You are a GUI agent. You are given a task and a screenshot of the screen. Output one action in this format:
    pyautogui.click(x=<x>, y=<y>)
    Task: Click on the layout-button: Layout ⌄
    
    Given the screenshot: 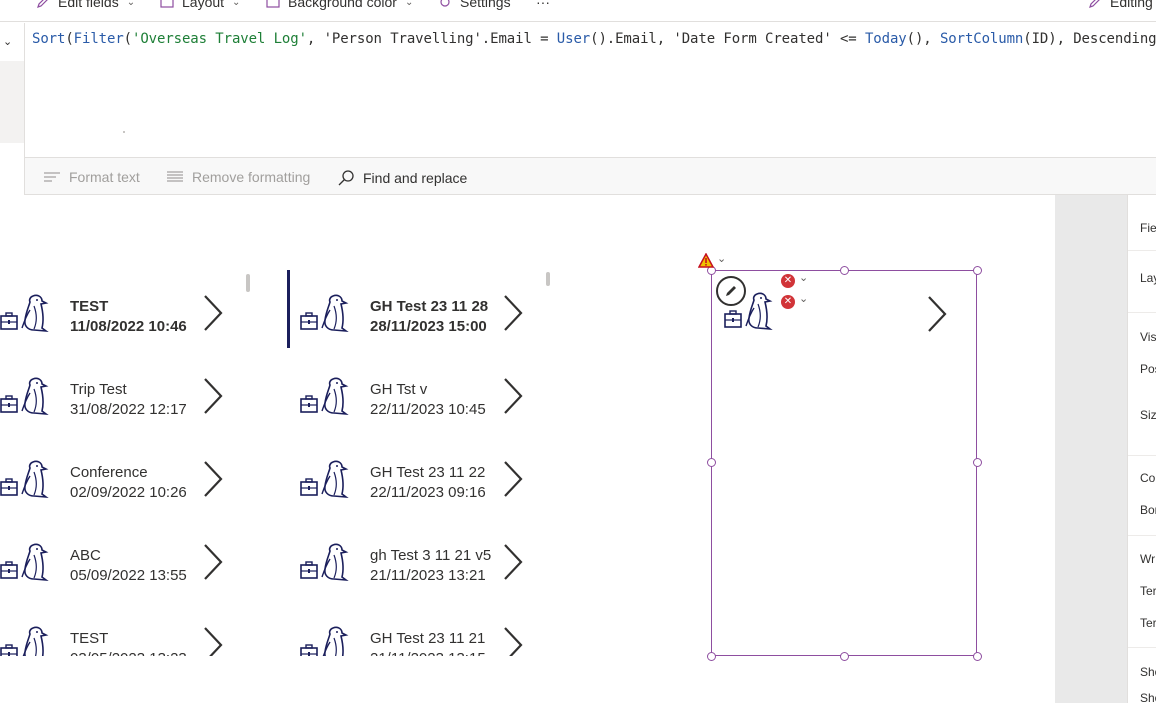 What is the action you would take?
    pyautogui.click(x=200, y=6)
    